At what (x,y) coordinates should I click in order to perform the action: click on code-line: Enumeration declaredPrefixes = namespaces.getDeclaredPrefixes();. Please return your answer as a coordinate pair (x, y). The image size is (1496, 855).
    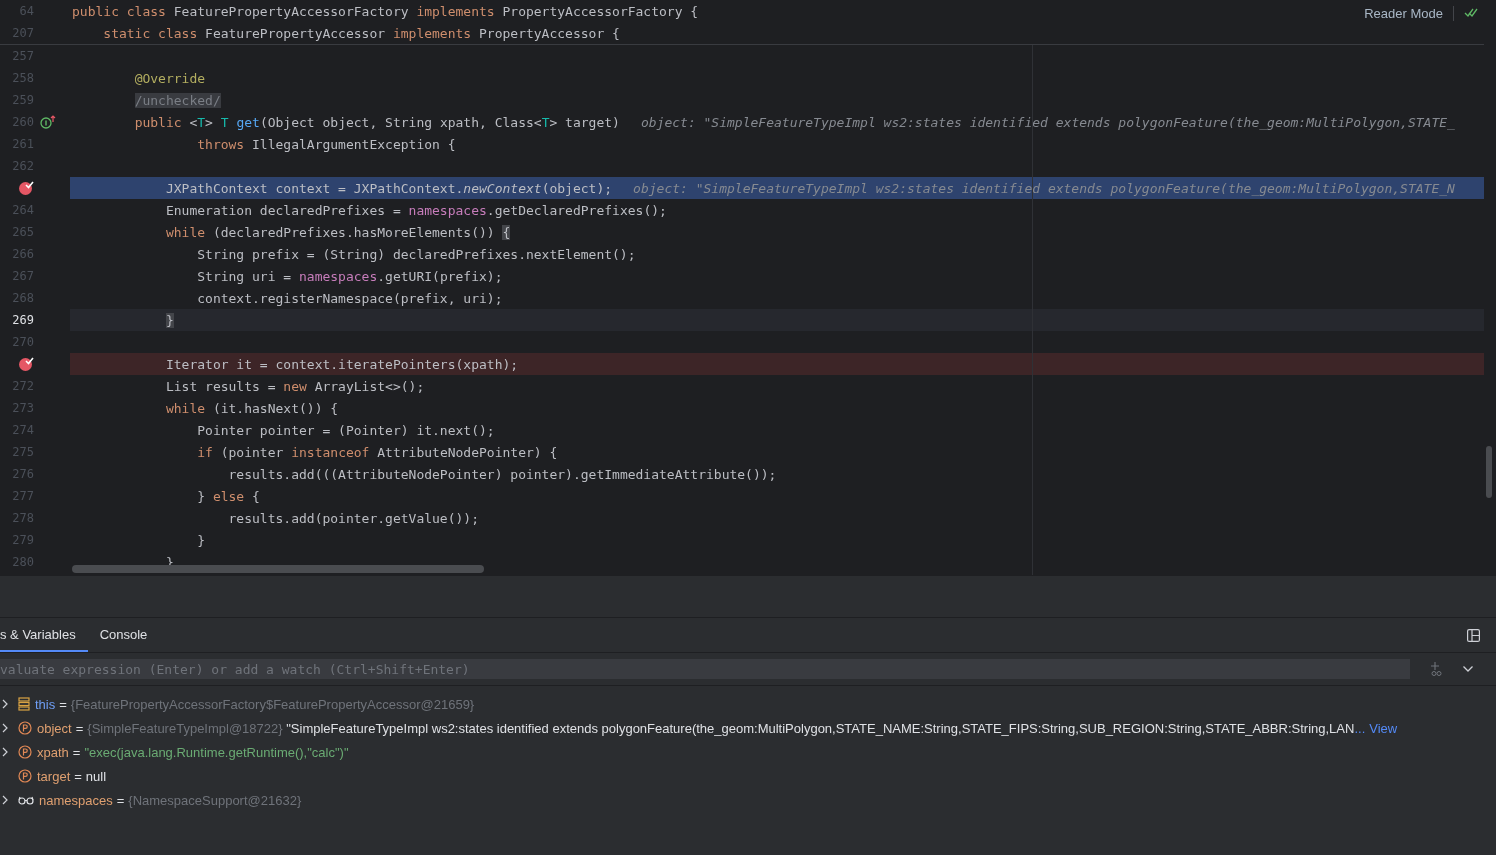
    Looking at the image, I should click on (415, 210).